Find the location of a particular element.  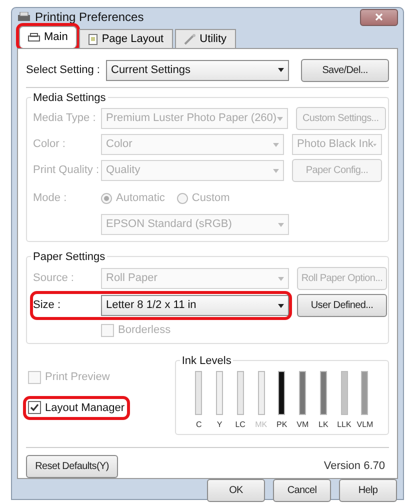

ink-label: LK is located at coordinates (323, 425).